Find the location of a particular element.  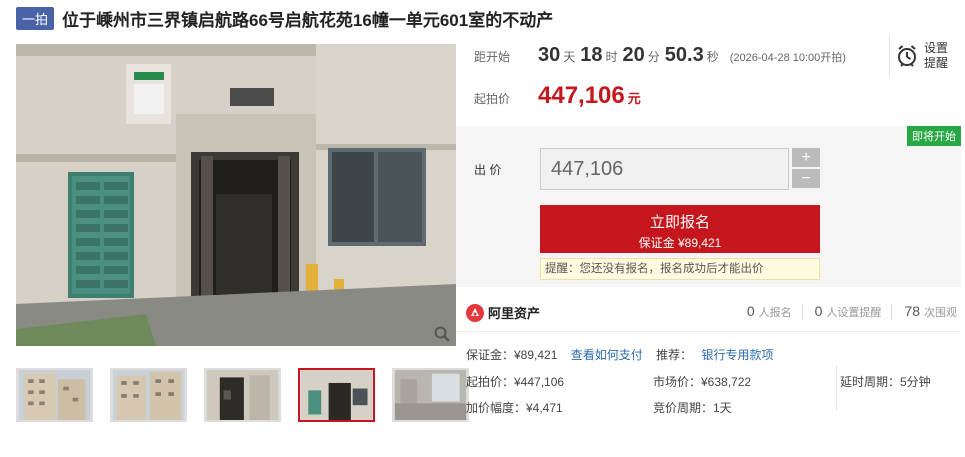

thumbnail-strip is located at coordinates (242, 395).